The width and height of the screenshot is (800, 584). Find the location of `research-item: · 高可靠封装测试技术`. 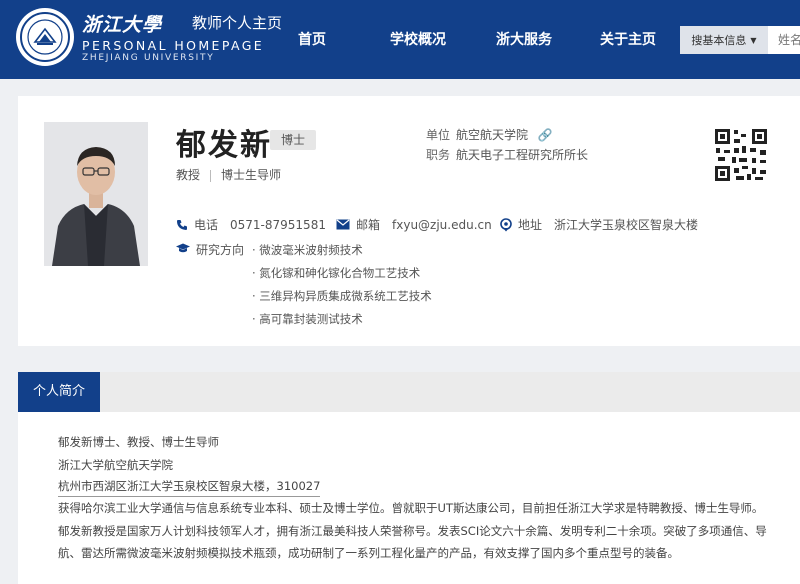

research-item: · 高可靠封装测试技术 is located at coordinates (307, 319).